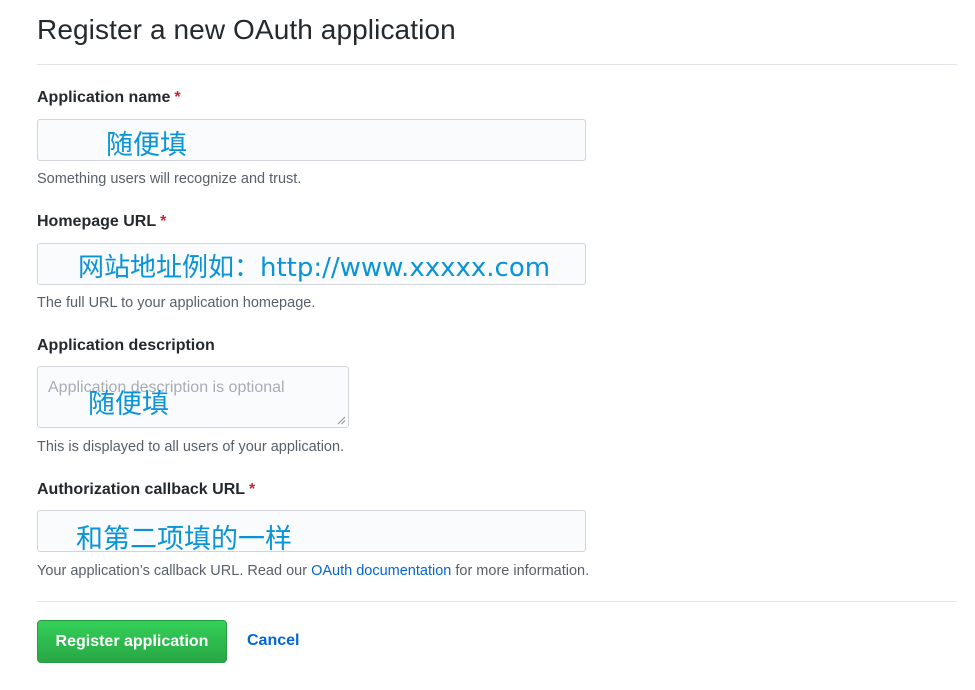 Image resolution: width=975 pixels, height=690 pixels. What do you see at coordinates (97, 221) in the screenshot?
I see `homepage-url-label-text: Homepage URL` at bounding box center [97, 221].